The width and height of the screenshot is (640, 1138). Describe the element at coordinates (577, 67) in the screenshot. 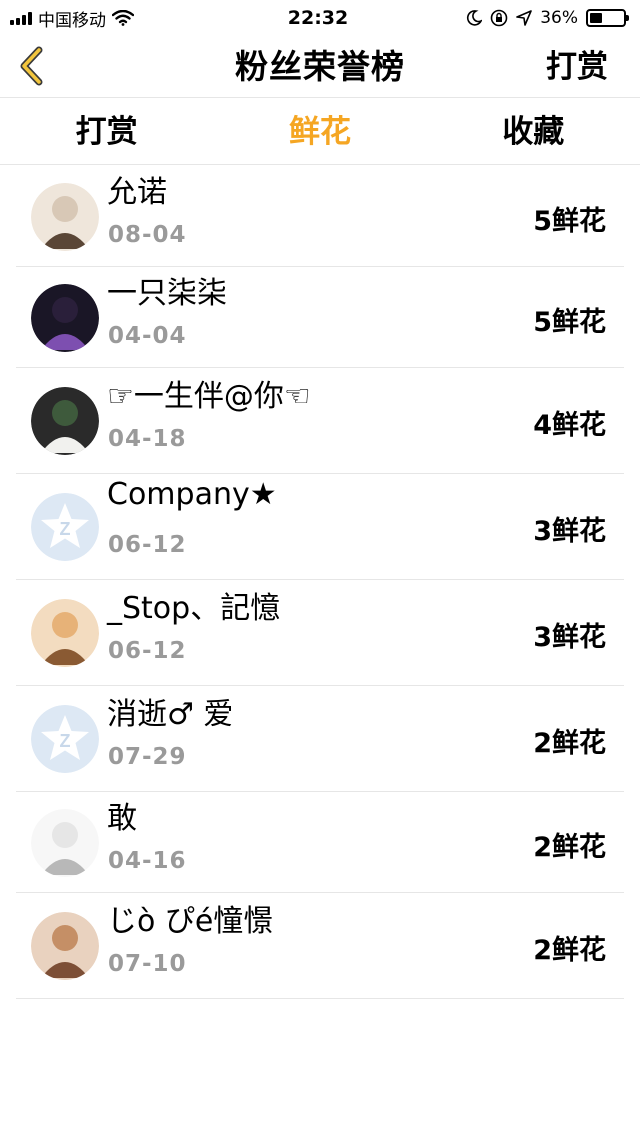

I see `reward-button: 打赏` at that location.